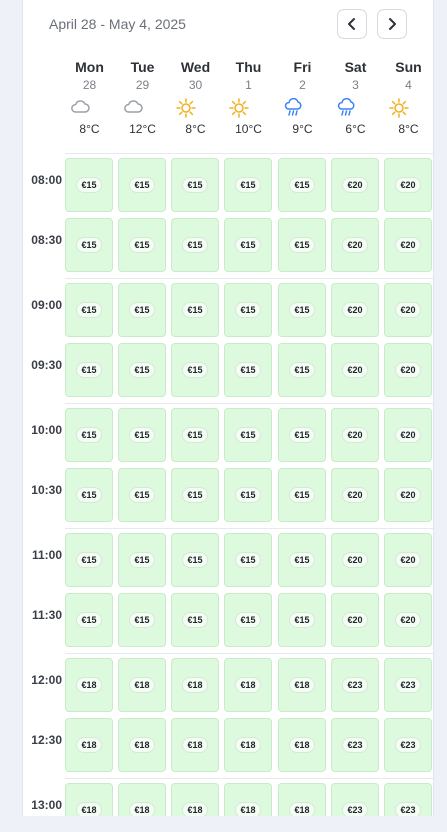 This screenshot has width=447, height=832. Describe the element at coordinates (142, 67) in the screenshot. I see `day-name: Tue` at that location.